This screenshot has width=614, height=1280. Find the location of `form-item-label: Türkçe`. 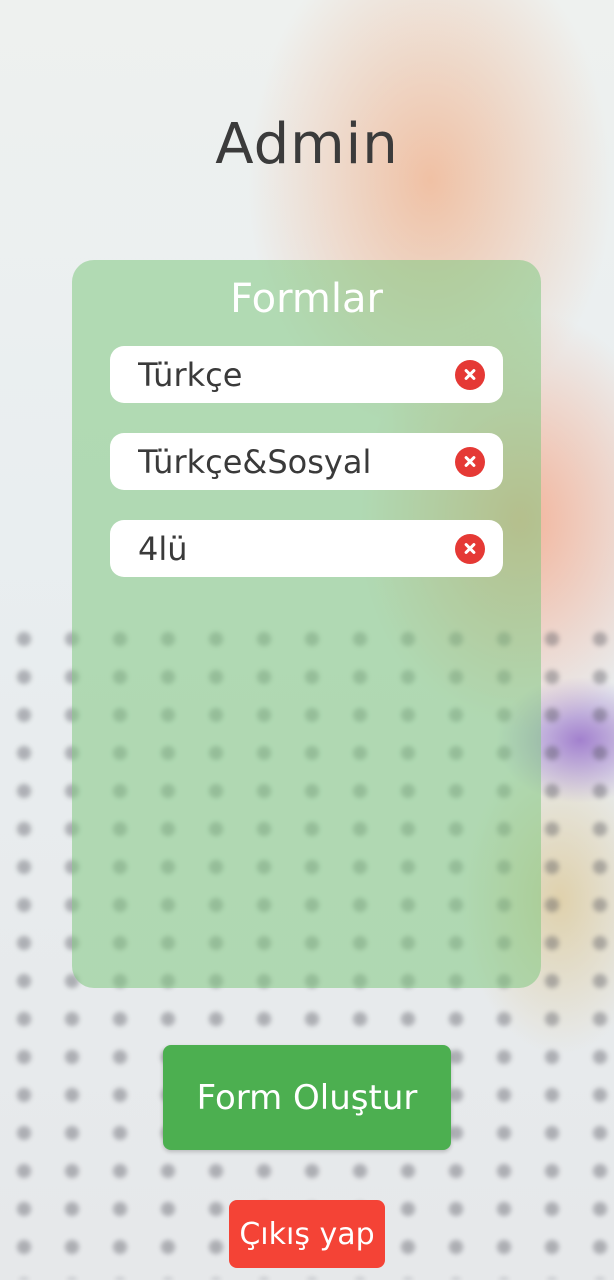

form-item-label: Türkçe is located at coordinates (190, 374).